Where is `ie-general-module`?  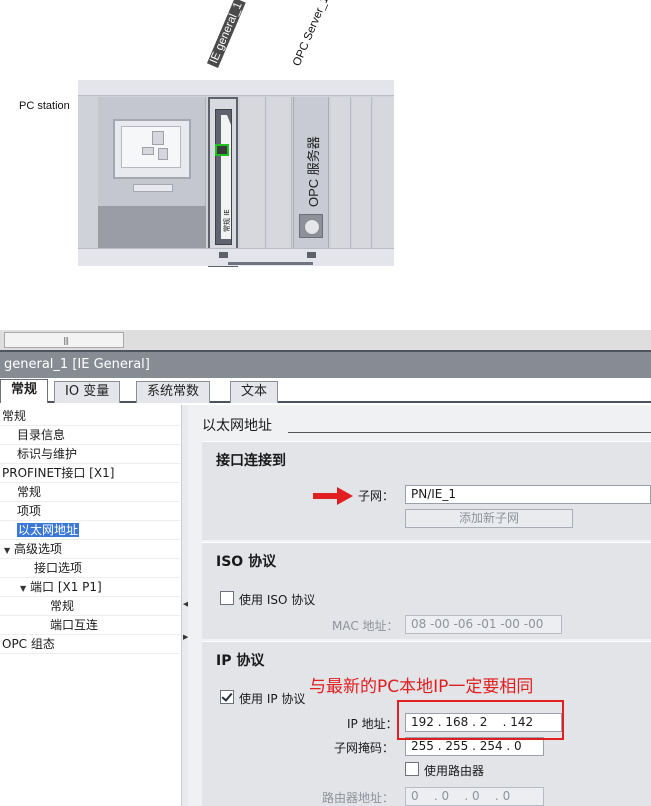
ie-general-module is located at coordinates (223, 182).